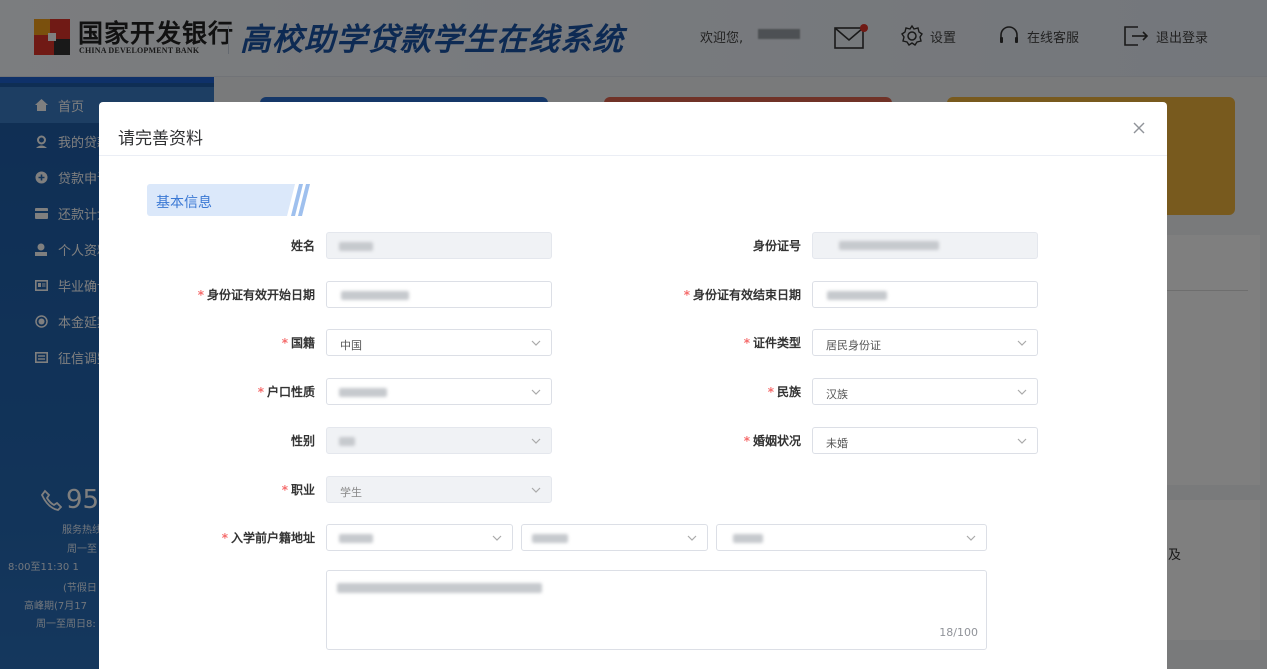  Describe the element at coordinates (302, 246) in the screenshot. I see `name-label: 姓名` at that location.